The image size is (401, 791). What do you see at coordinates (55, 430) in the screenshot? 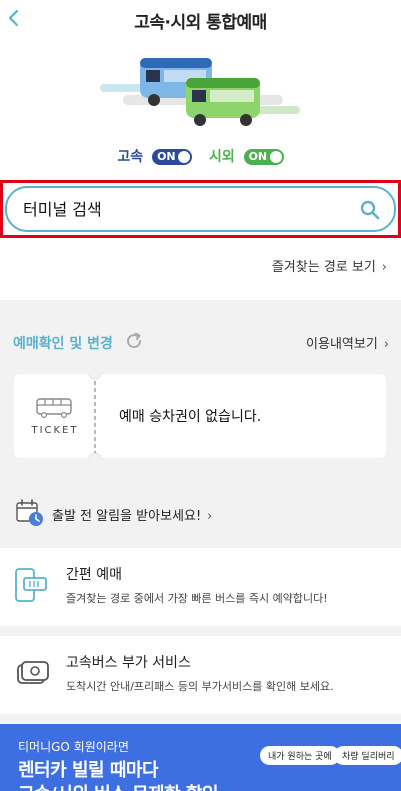
I see `ticket-label: TICKET` at bounding box center [55, 430].